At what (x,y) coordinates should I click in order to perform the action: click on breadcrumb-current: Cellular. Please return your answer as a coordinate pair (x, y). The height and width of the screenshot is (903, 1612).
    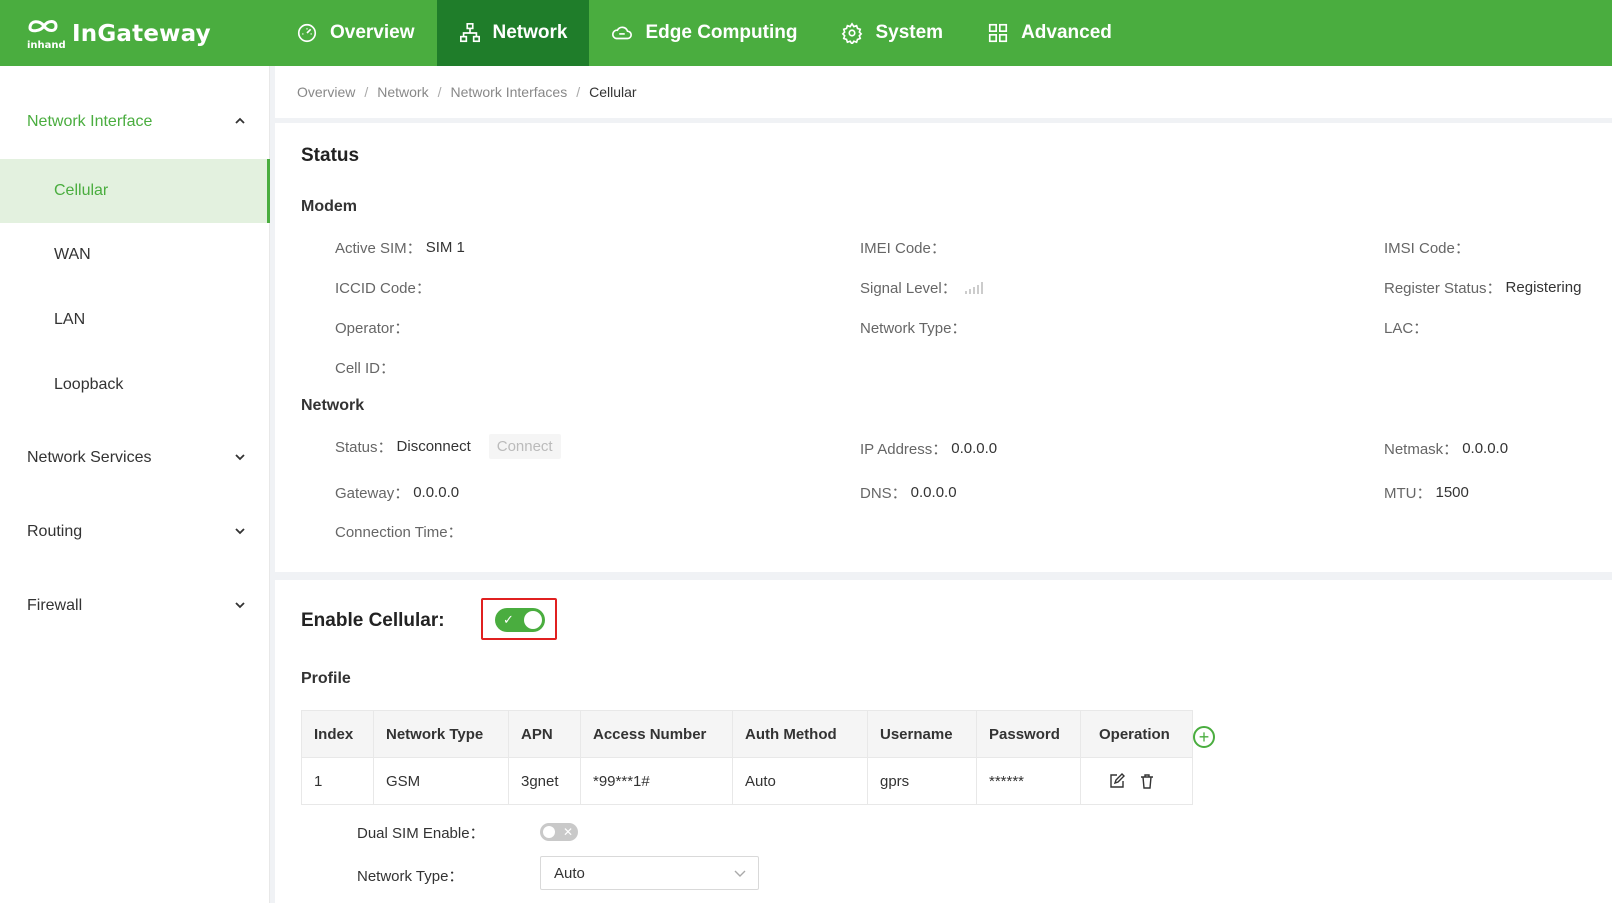
    Looking at the image, I should click on (613, 92).